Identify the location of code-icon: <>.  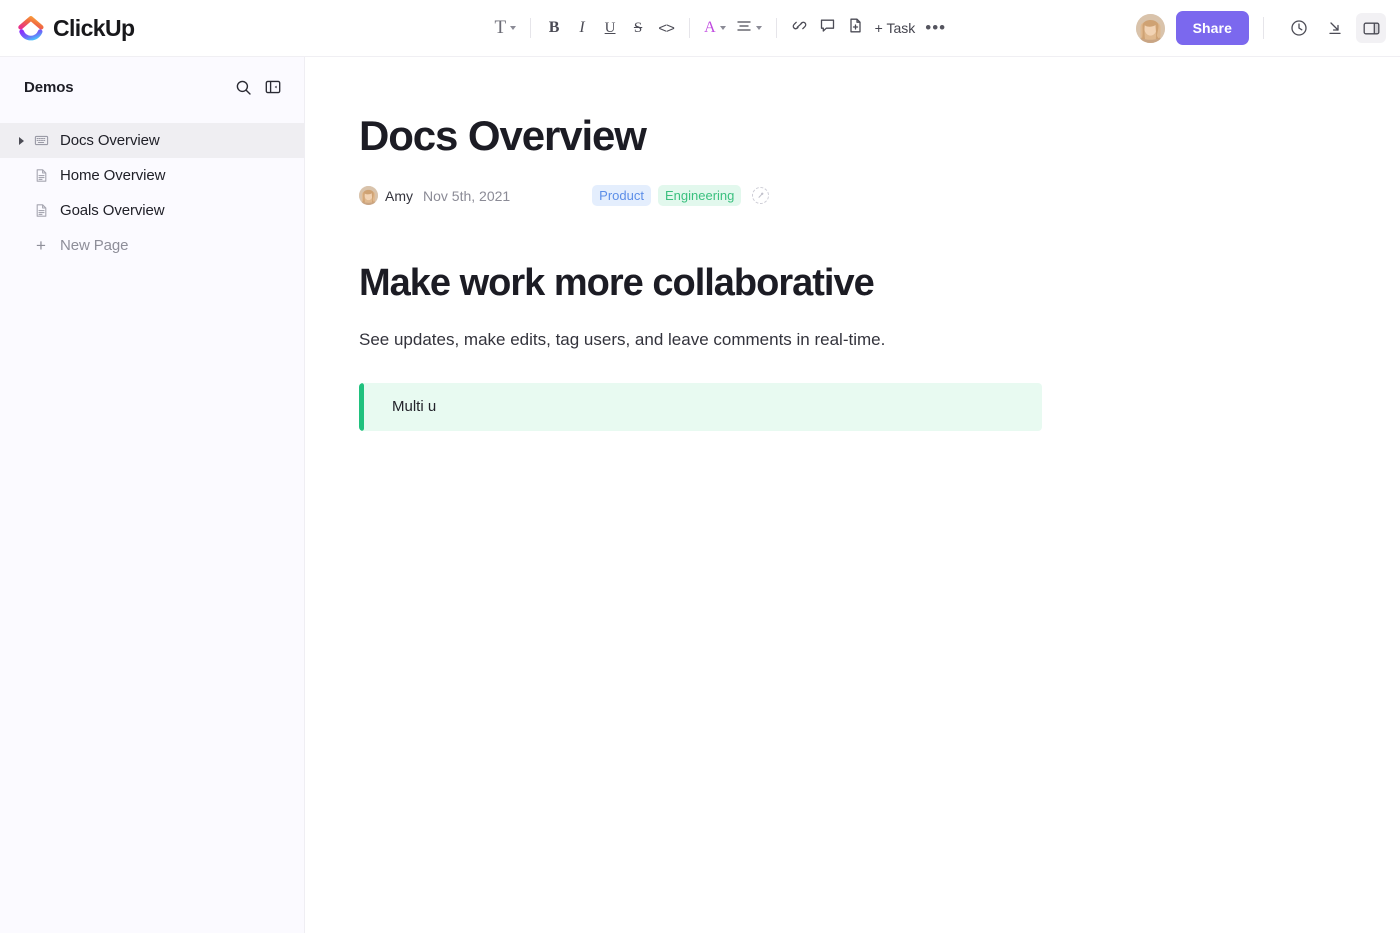
(666, 28).